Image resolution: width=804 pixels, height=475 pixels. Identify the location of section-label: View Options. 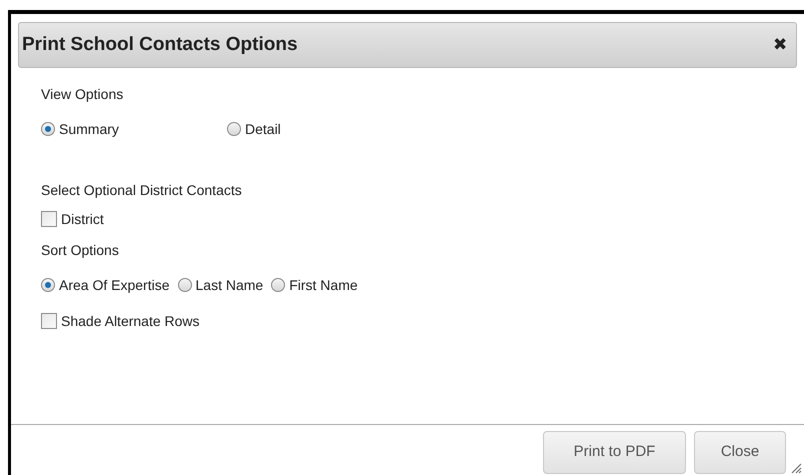
(82, 94).